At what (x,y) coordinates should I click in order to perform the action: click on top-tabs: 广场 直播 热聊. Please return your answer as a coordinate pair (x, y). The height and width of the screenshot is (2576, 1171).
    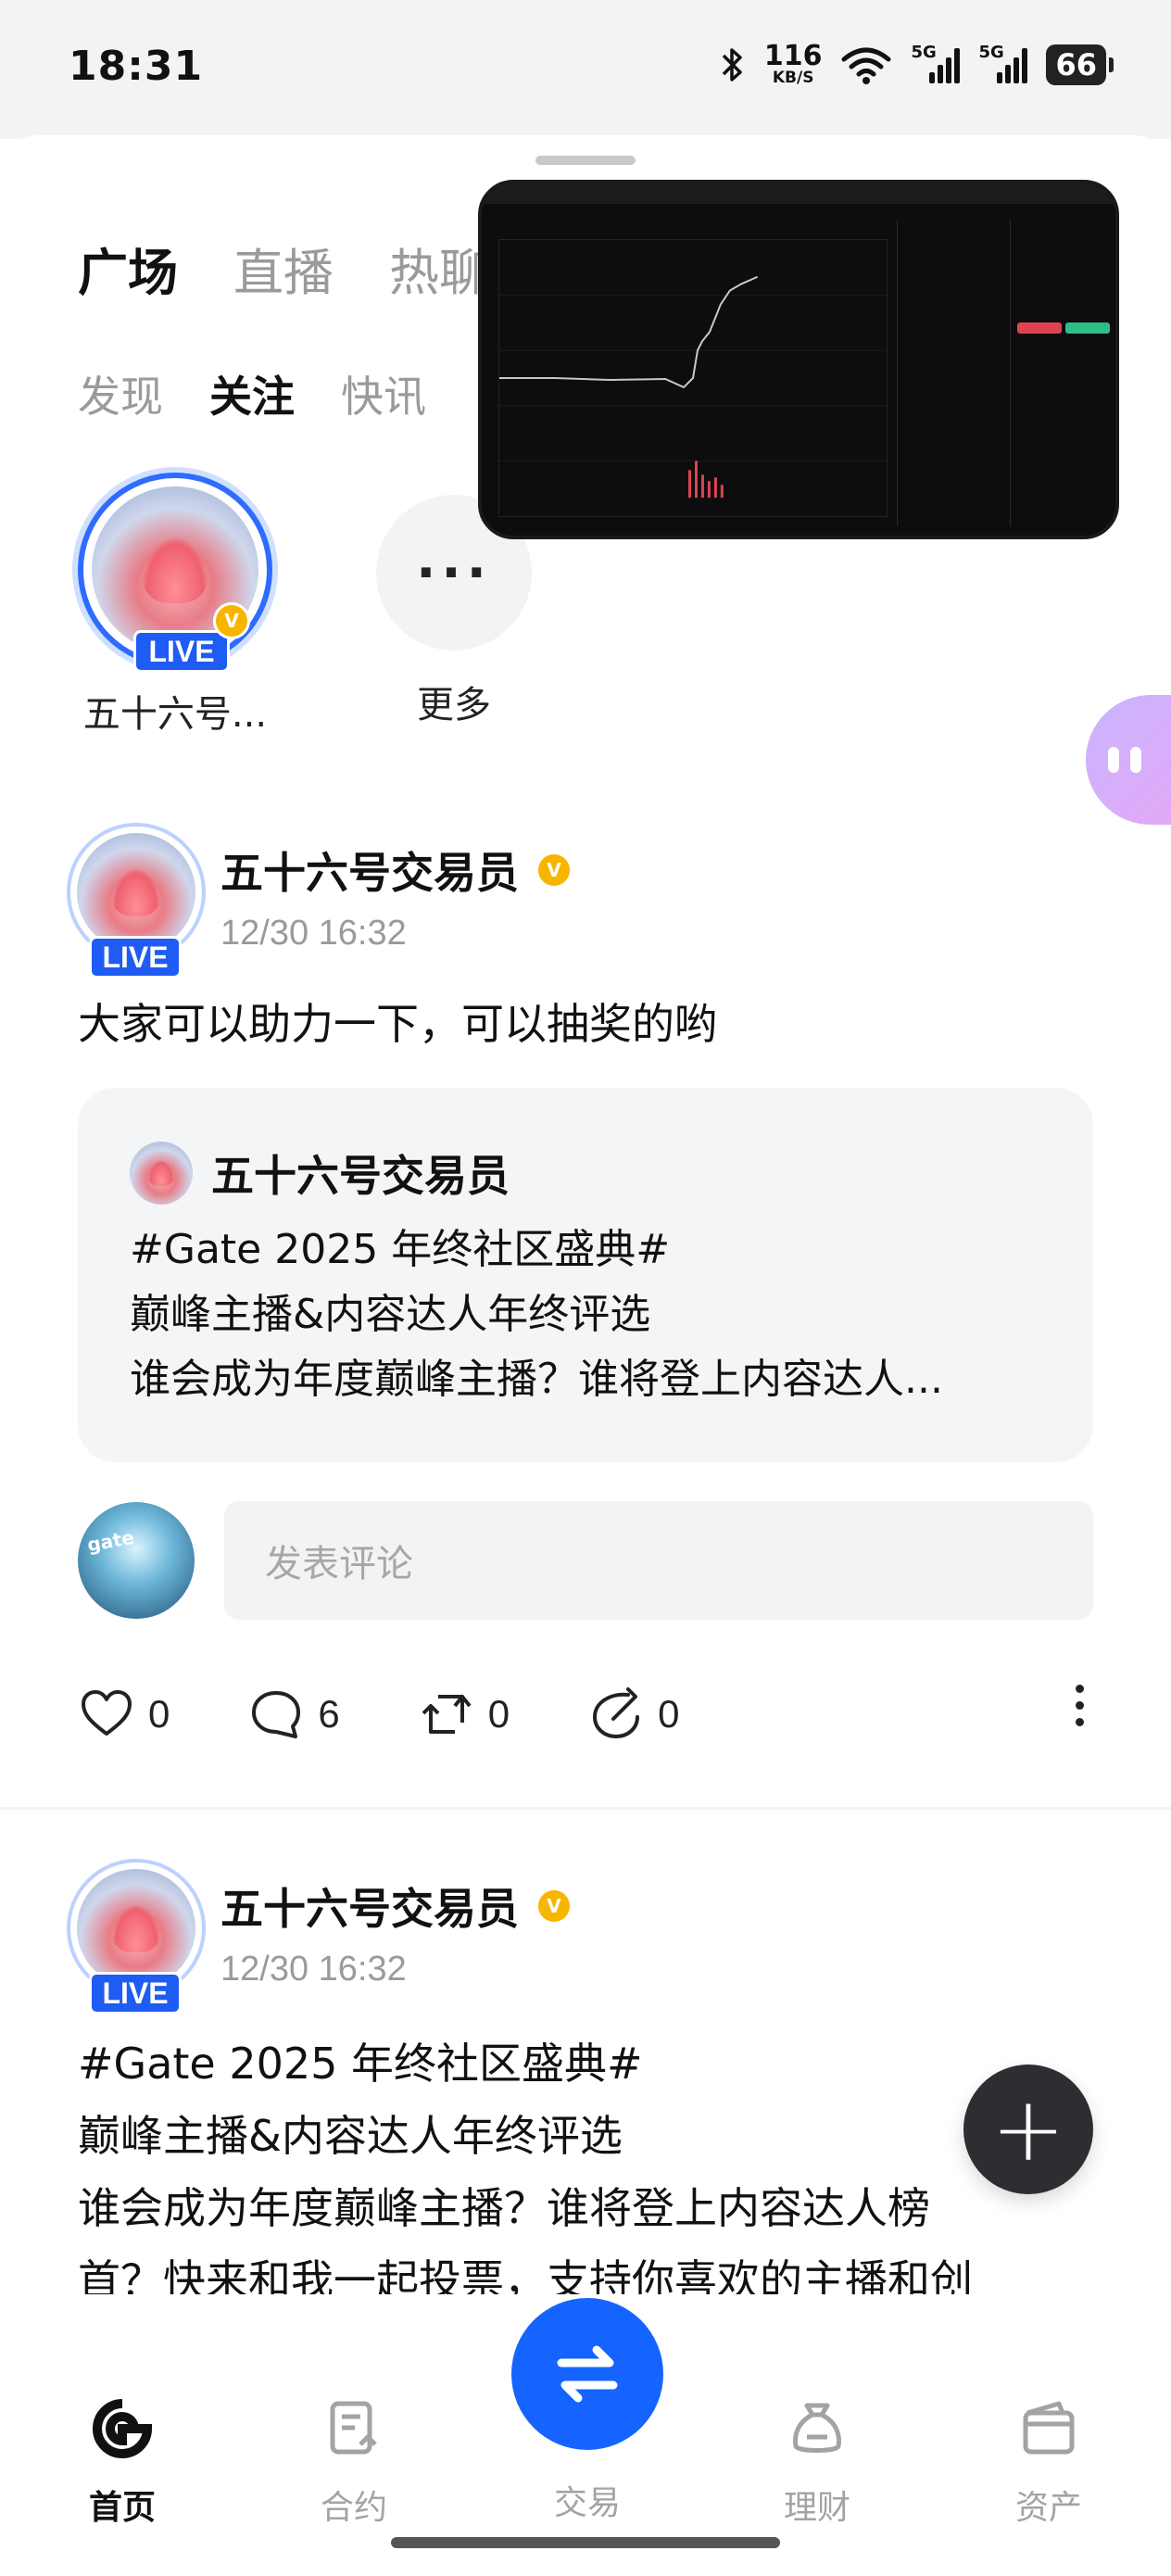
    Looking at the image, I should click on (284, 268).